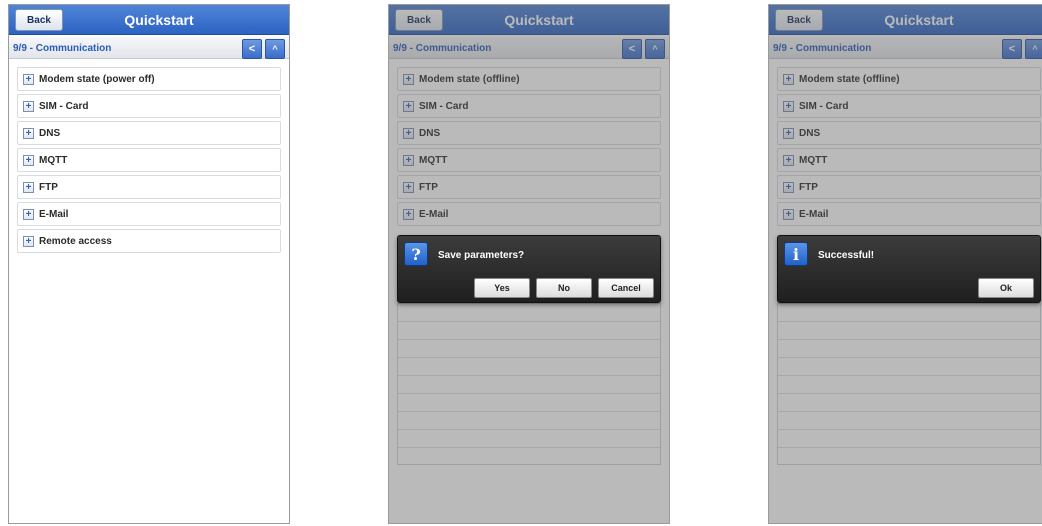 The height and width of the screenshot is (526, 1042). I want to click on list-item-label: DNS, so click(50, 133).